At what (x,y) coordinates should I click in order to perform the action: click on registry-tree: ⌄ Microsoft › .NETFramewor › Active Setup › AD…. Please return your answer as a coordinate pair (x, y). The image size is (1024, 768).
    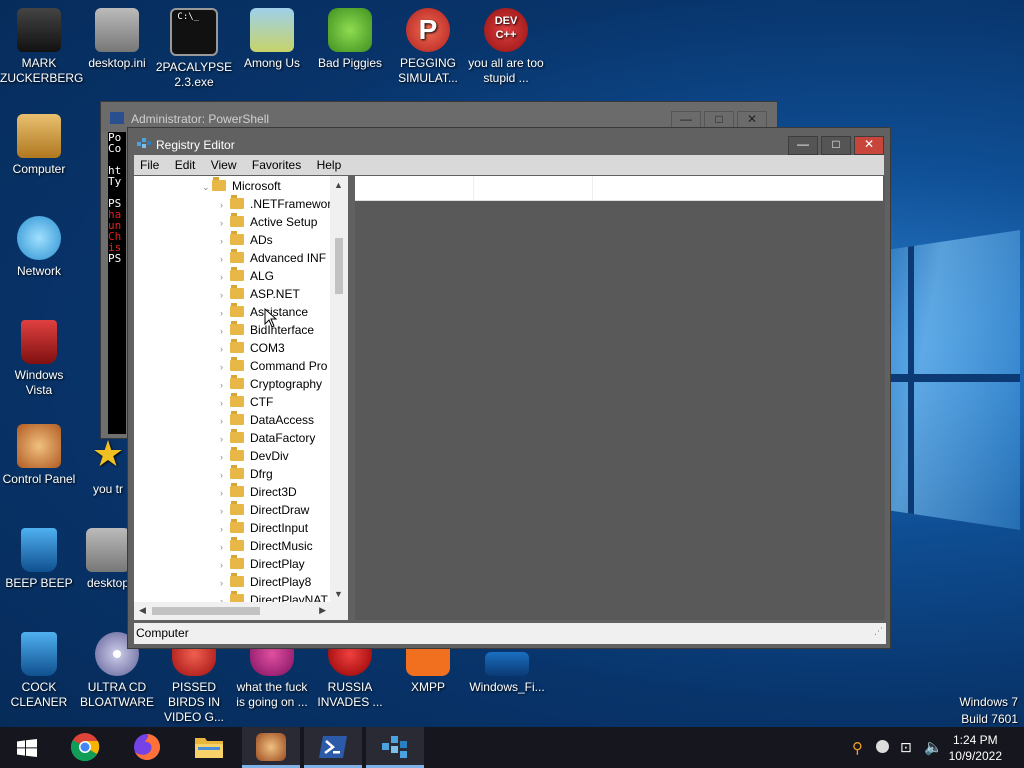
    Looking at the image, I should click on (241, 398).